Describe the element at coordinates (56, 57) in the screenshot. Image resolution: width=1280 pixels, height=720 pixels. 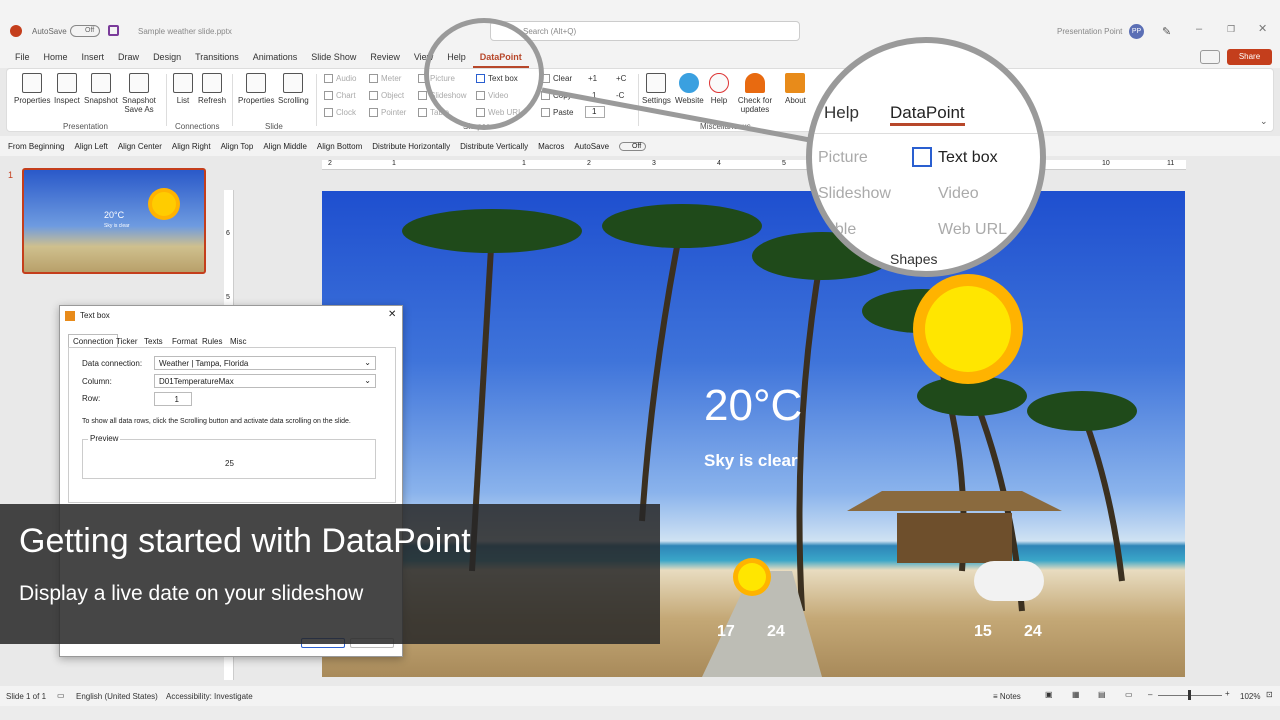
I see `tab-home: Home` at that location.